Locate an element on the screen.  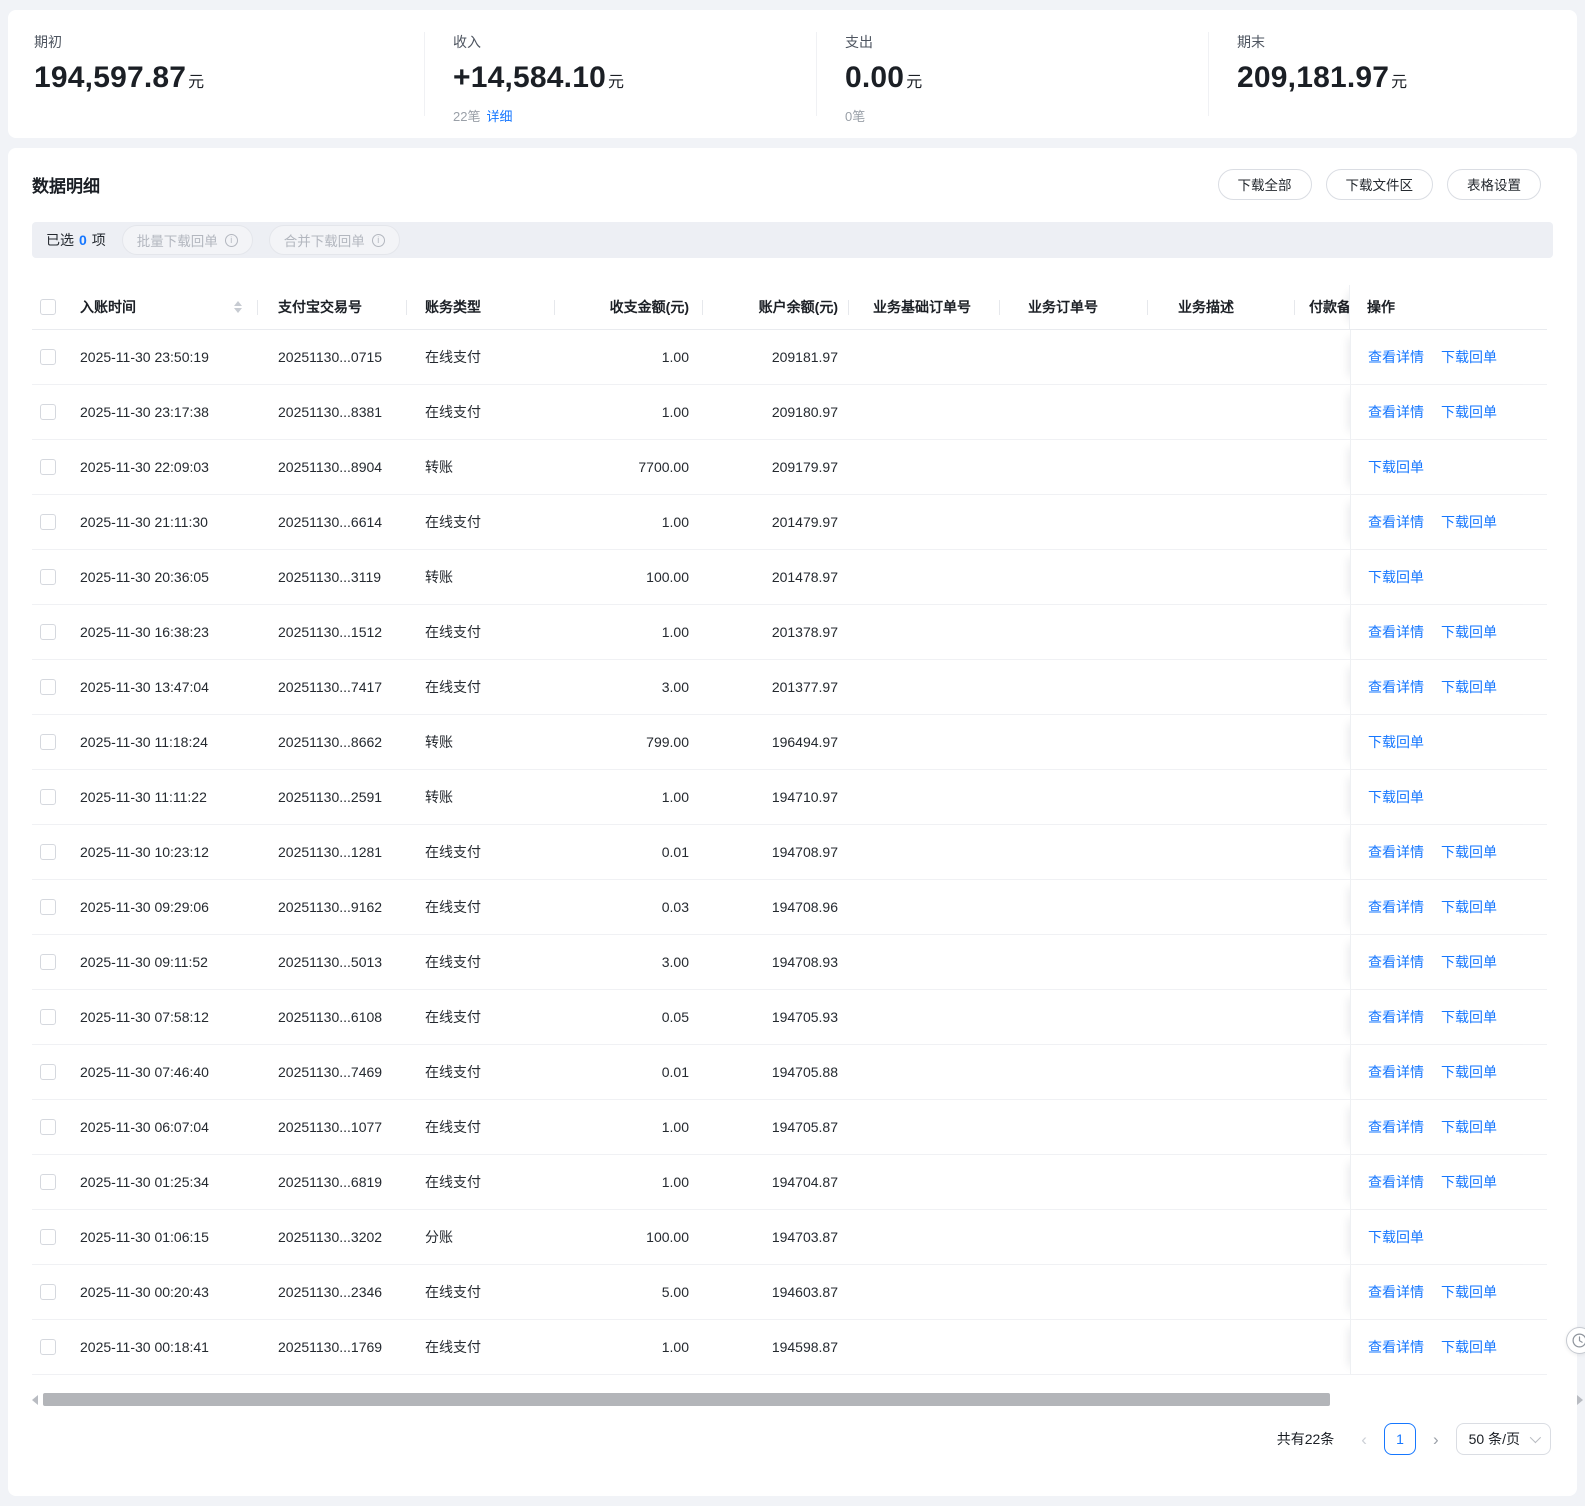
batch-download-receipt-button: 批量下载回单 i is located at coordinates (187, 240).